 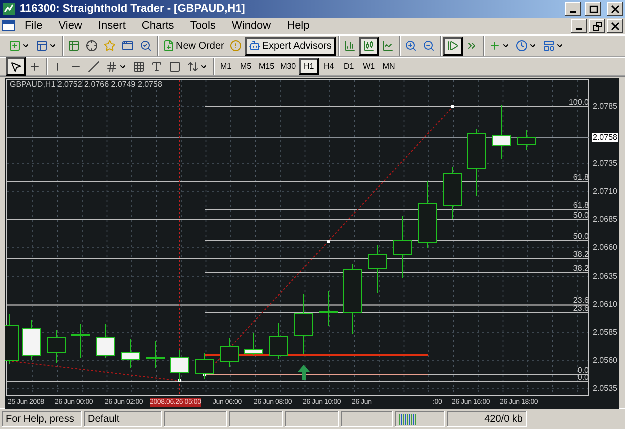 I want to click on arrows-icon, so click(x=193, y=66).